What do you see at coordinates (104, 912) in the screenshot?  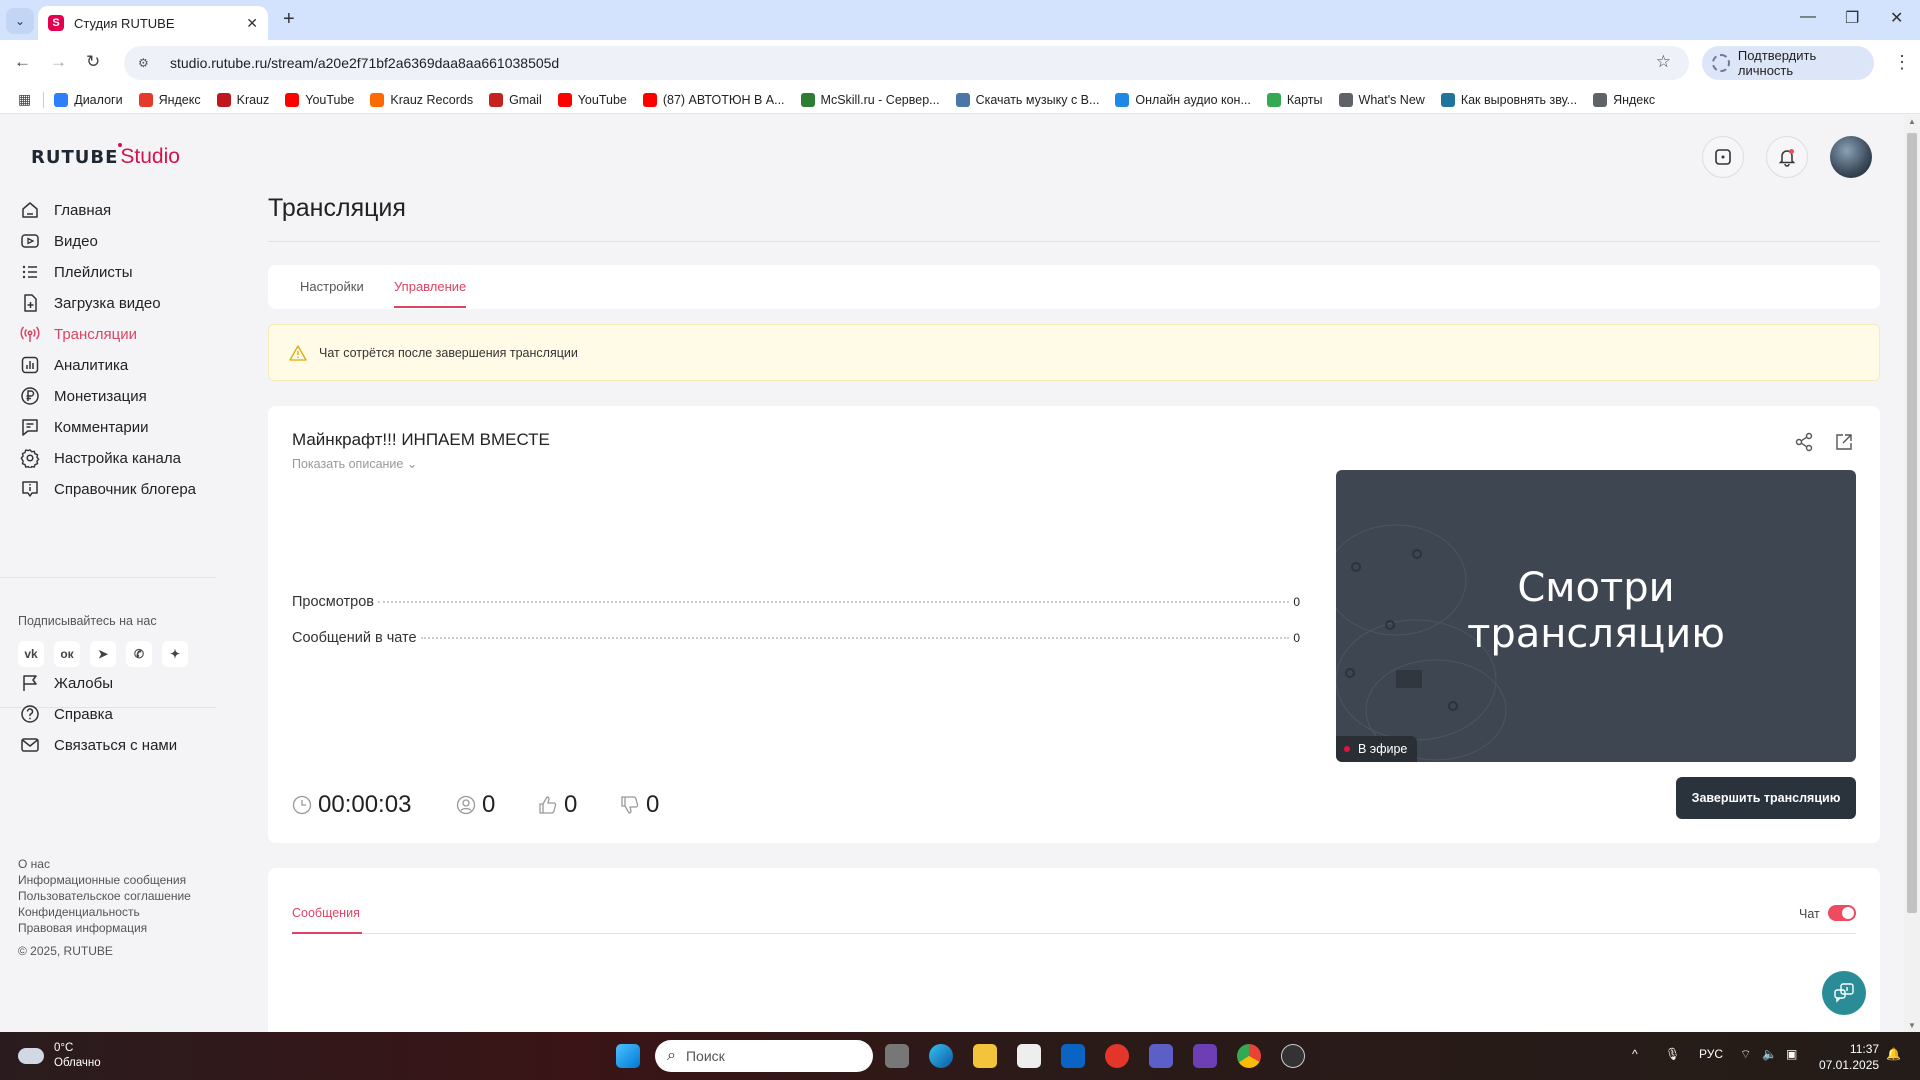 I see `footer-link: Конфиденциальность` at bounding box center [104, 912].